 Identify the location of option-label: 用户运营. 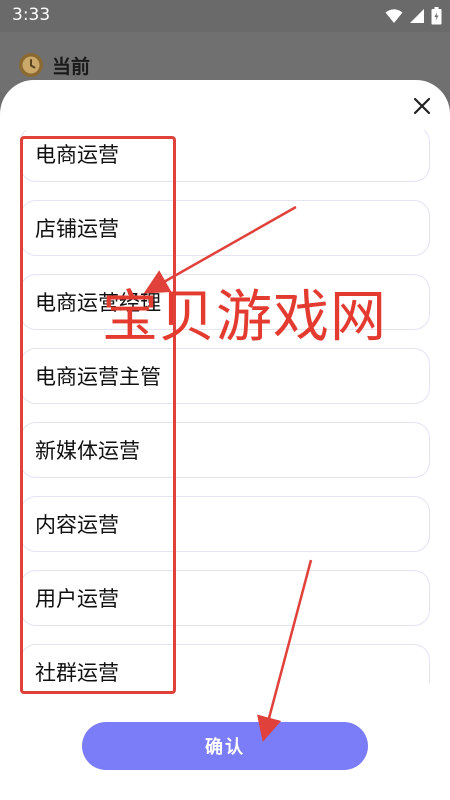
(77, 599).